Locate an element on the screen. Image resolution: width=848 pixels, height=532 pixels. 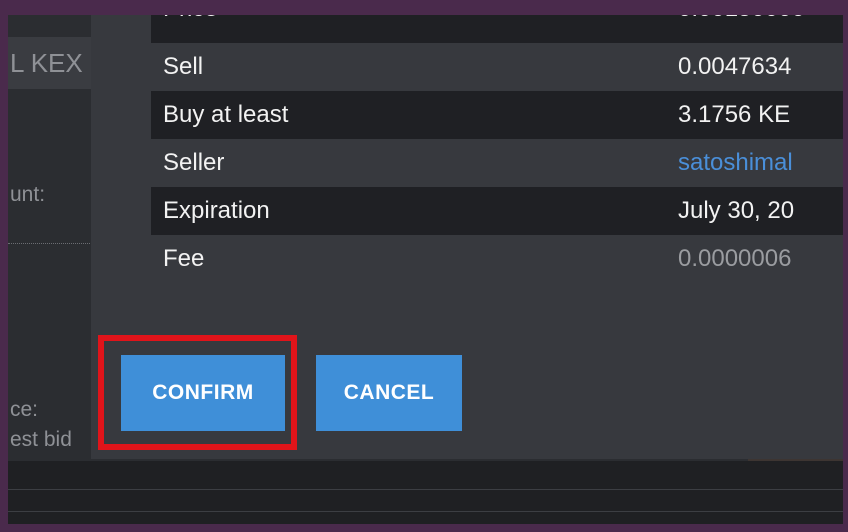
detail-label: Buy at least is located at coordinates (226, 114).